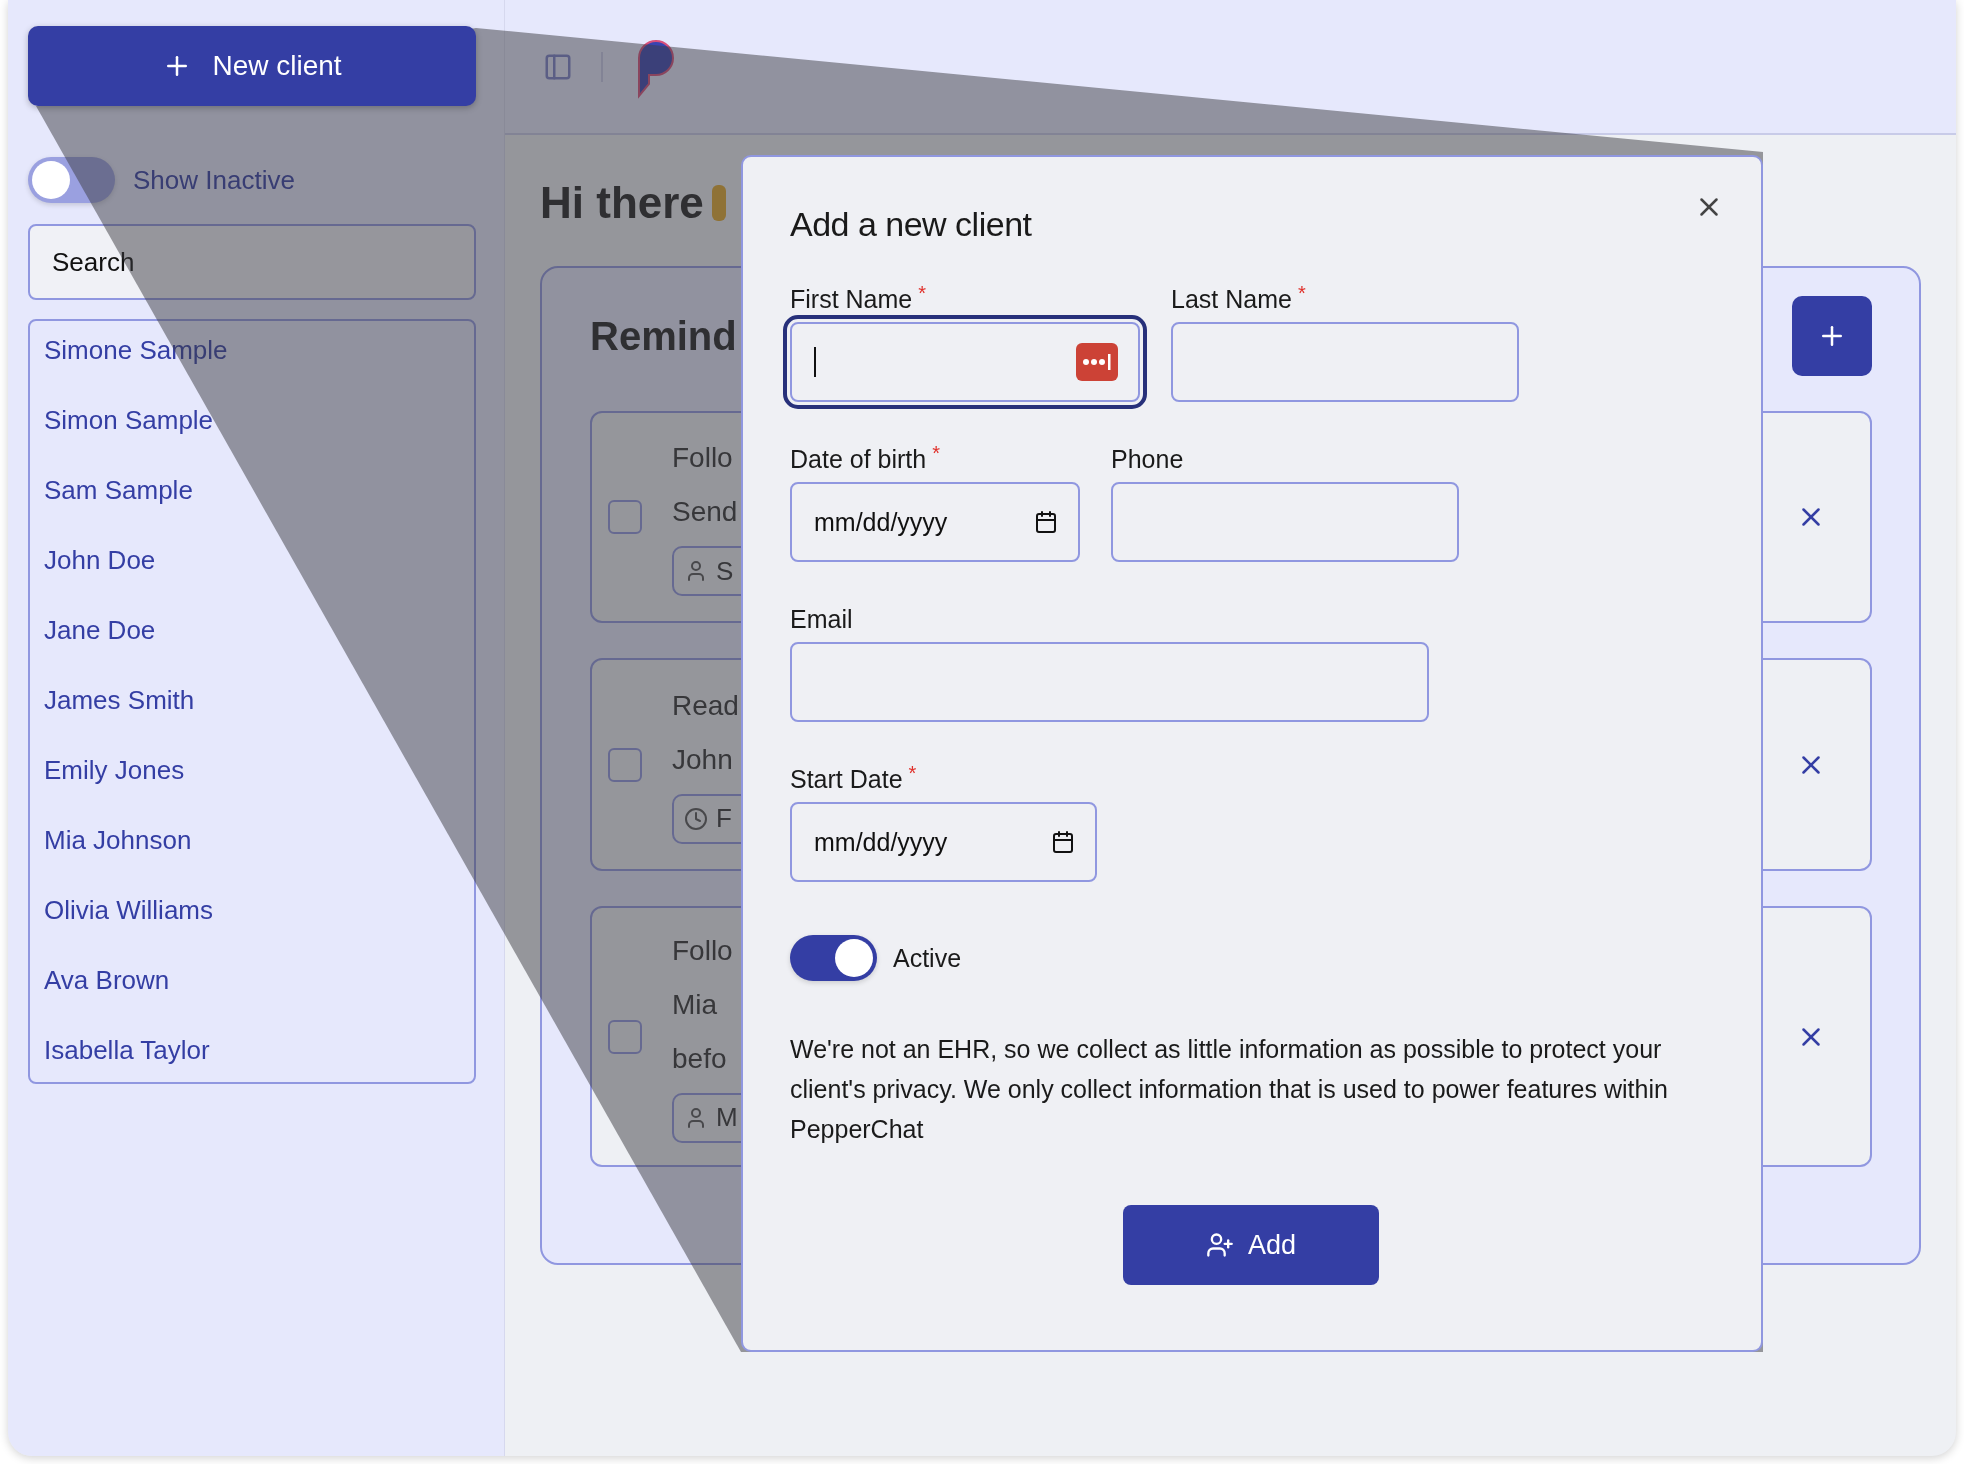  I want to click on toggle-switch, so click(71, 180).